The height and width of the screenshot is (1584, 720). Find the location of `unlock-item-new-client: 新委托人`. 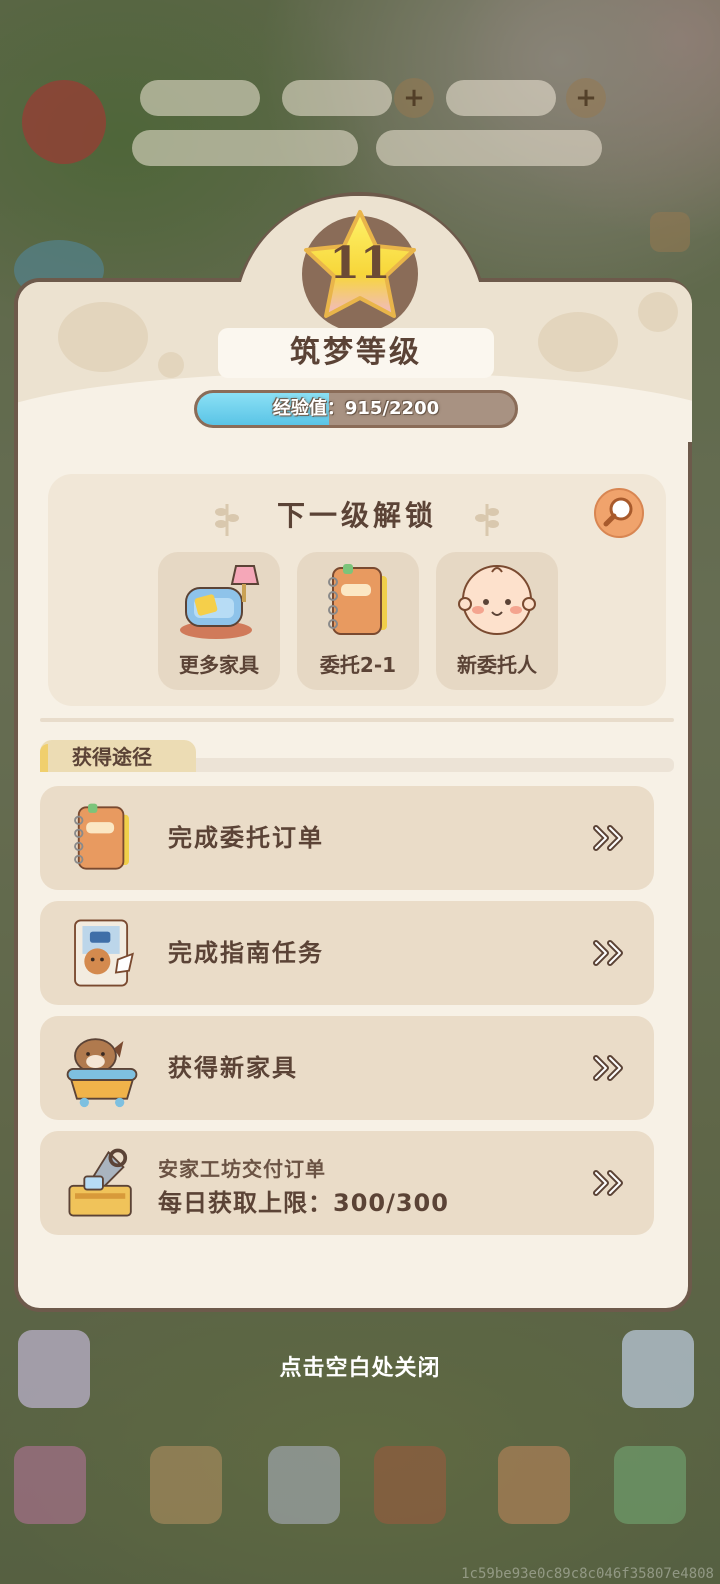

unlock-item-new-client: 新委托人 is located at coordinates (497, 621).